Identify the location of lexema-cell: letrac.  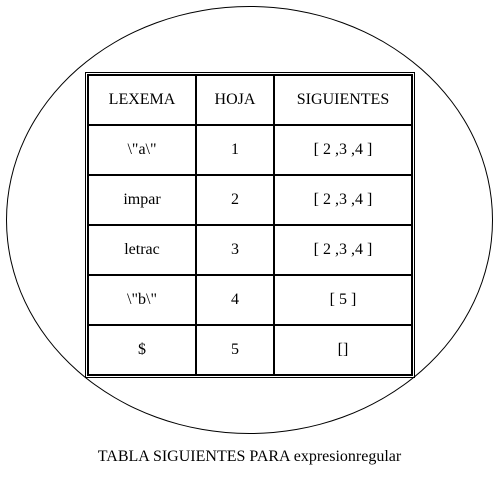
(142, 250).